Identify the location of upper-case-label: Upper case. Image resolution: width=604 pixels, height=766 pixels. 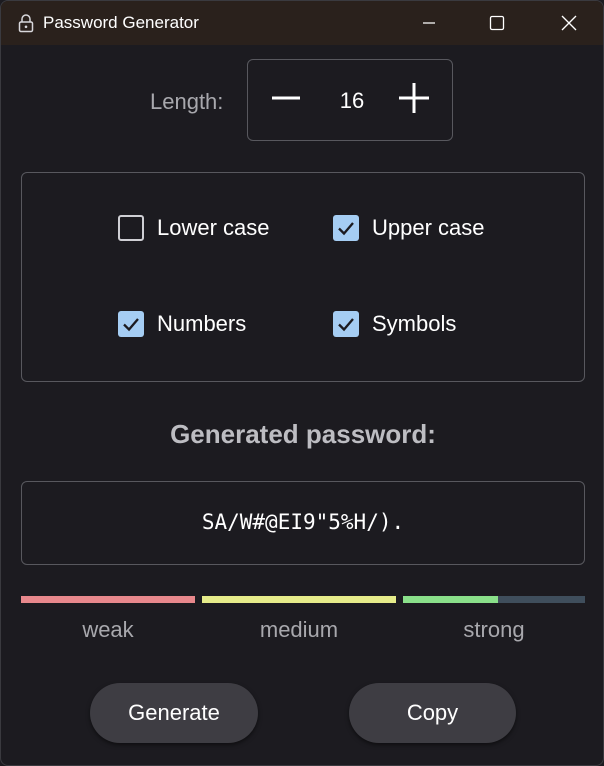
(428, 227).